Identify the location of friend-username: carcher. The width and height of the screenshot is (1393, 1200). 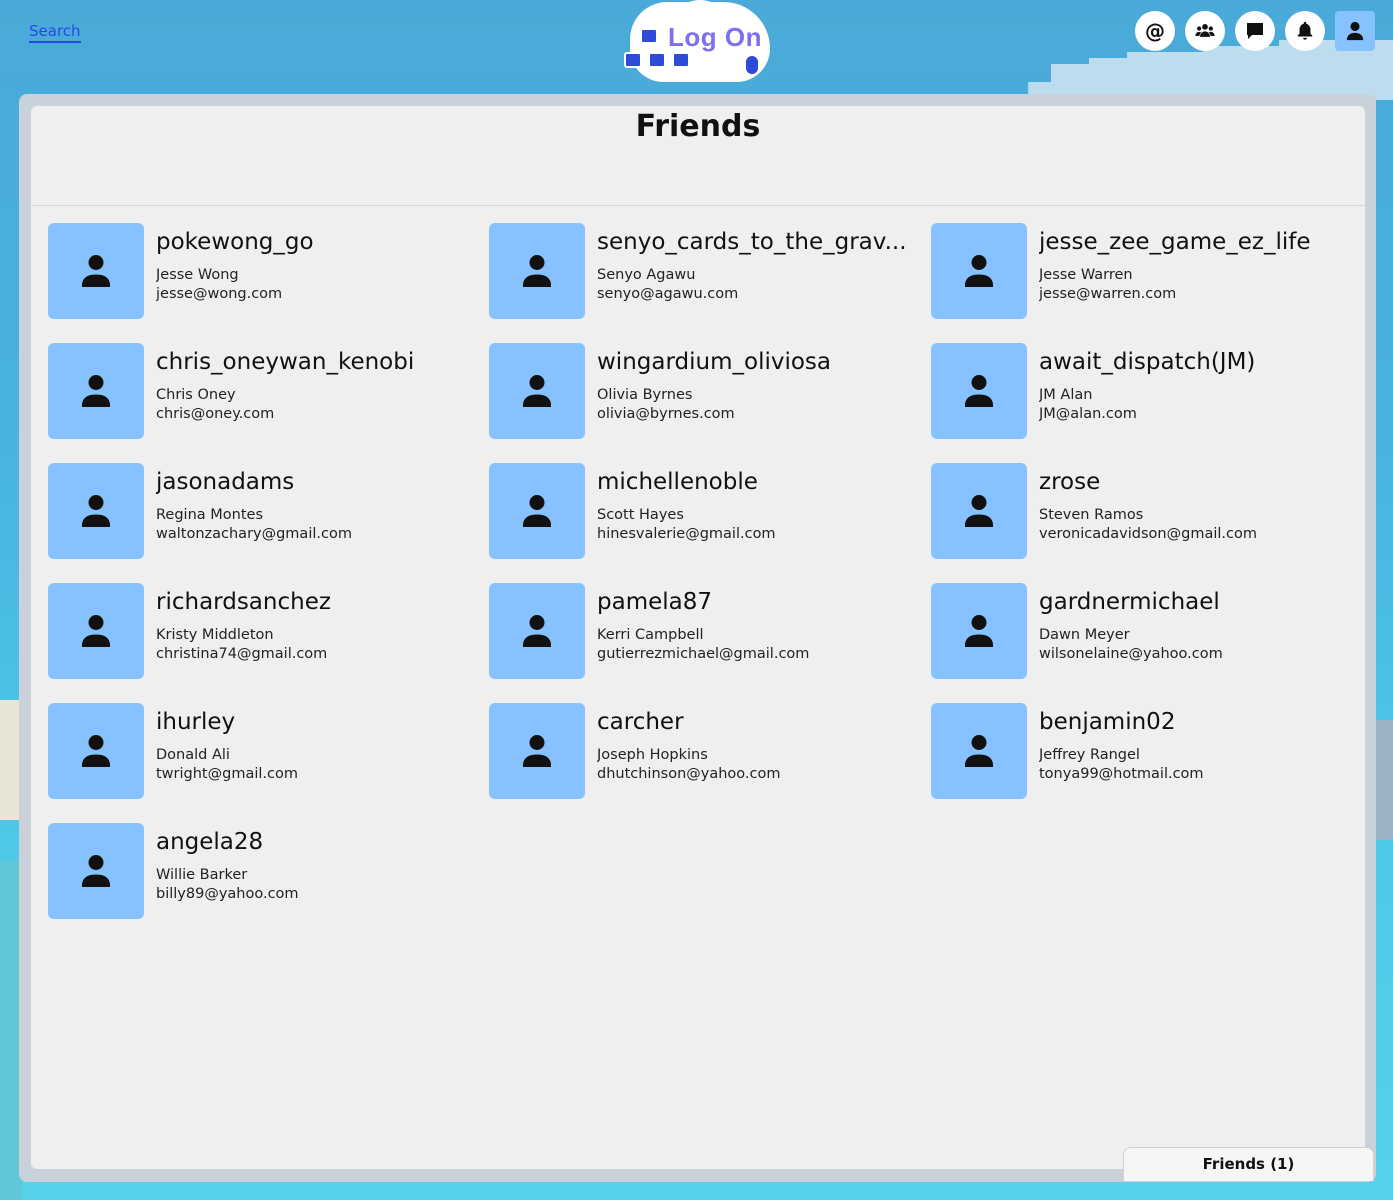
(762, 722).